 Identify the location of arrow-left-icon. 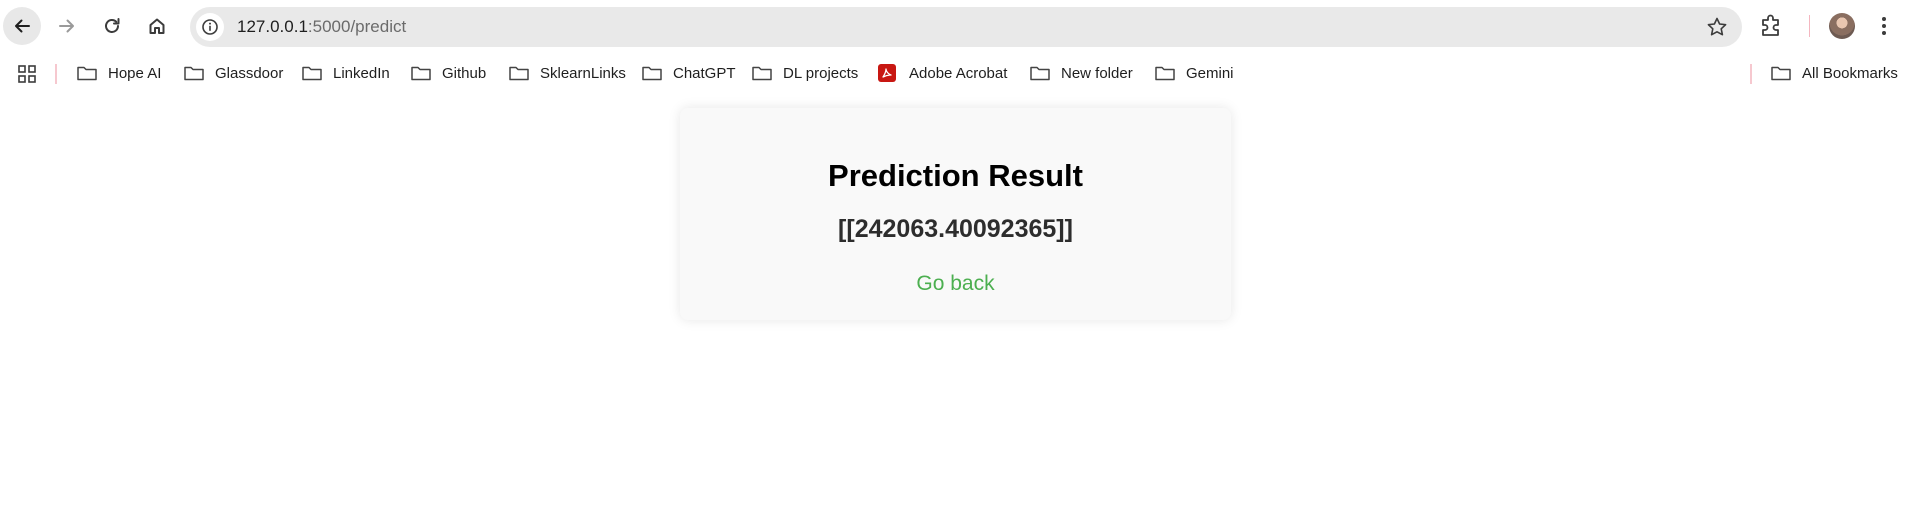
(22, 26).